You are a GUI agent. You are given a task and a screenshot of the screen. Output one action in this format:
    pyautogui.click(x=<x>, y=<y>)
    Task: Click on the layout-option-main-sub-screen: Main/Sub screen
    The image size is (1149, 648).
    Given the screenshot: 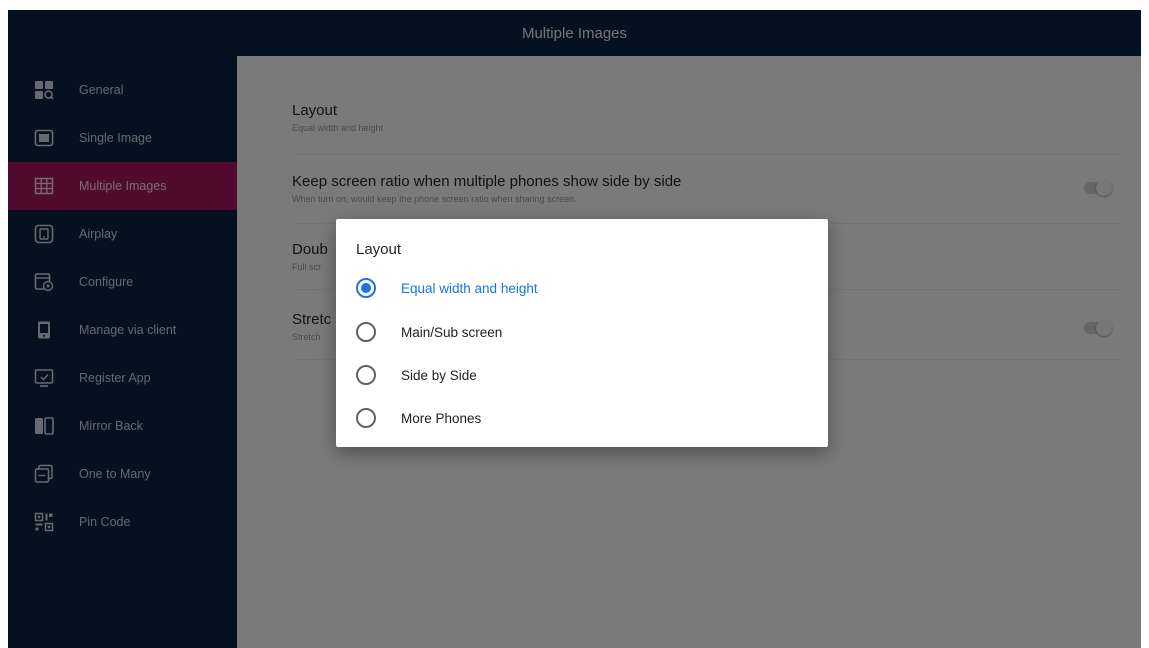 What is the action you would take?
    pyautogui.click(x=429, y=332)
    